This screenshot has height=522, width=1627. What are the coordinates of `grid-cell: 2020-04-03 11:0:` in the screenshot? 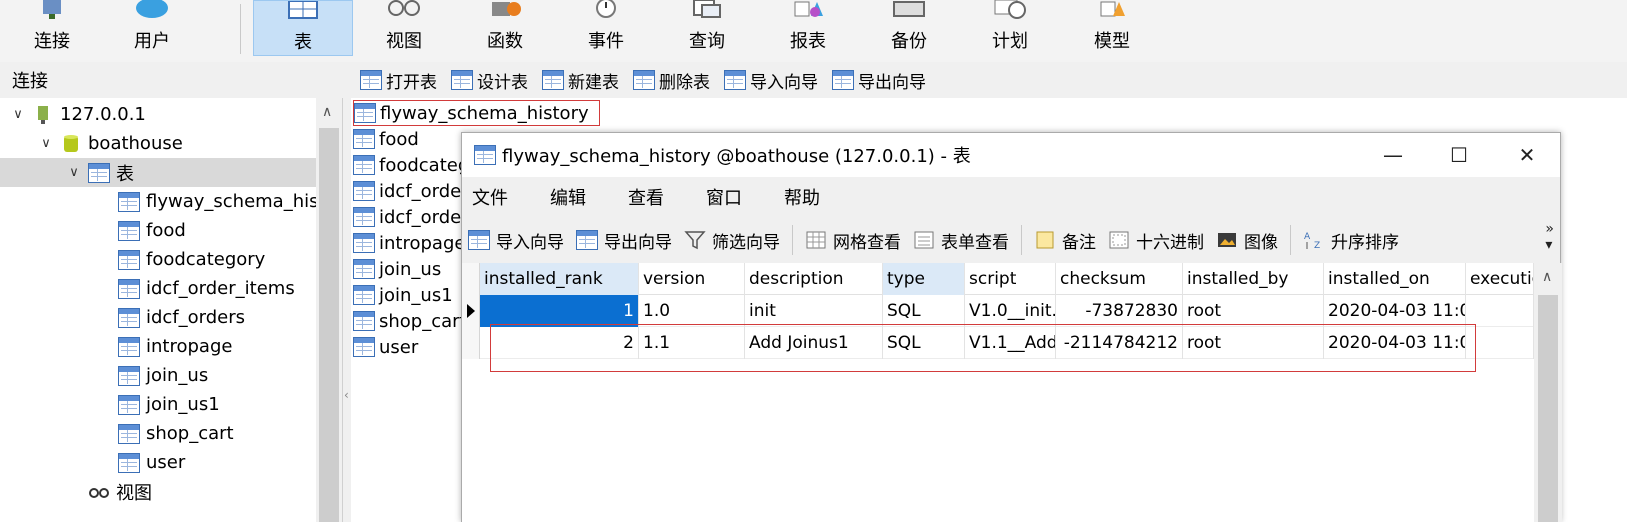 It's located at (1395, 311).